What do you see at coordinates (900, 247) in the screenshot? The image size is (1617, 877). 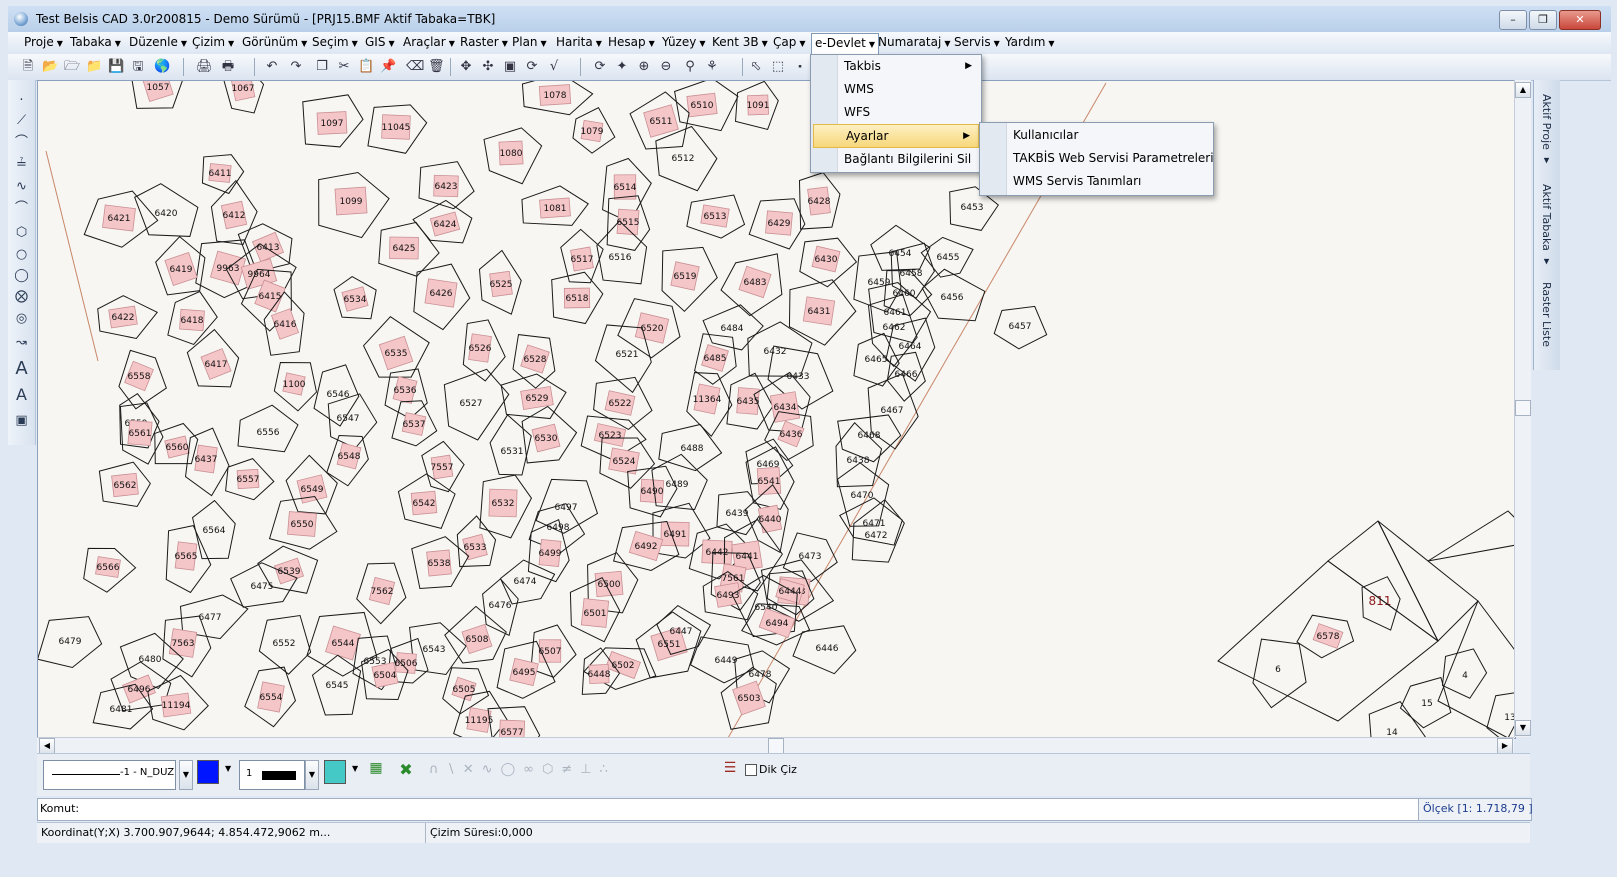 I see `parcel: 6454` at bounding box center [900, 247].